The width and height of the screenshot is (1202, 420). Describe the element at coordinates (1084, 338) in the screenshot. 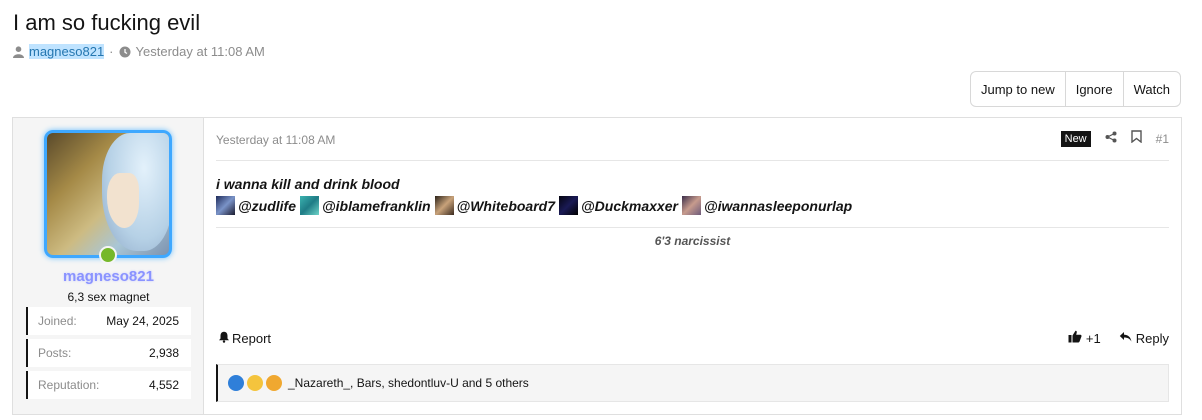

I see `like-button: +1` at that location.